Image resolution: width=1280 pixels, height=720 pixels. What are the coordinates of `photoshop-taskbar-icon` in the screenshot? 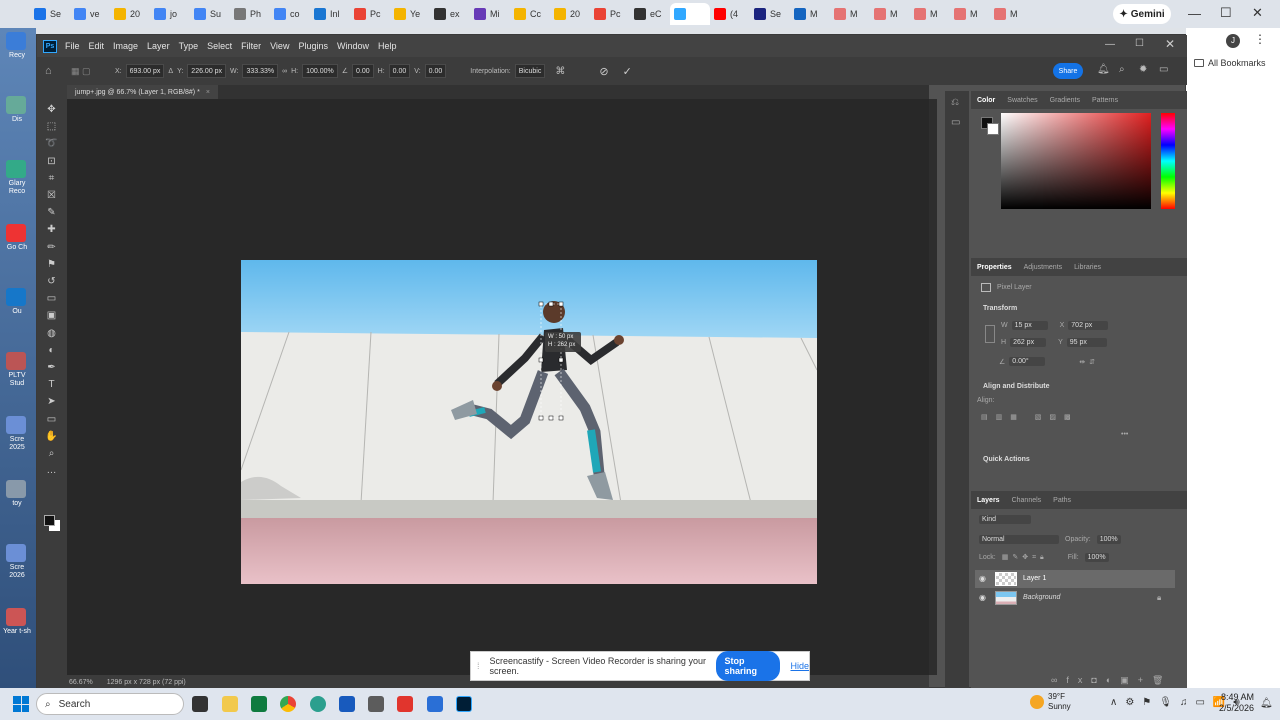 It's located at (464, 704).